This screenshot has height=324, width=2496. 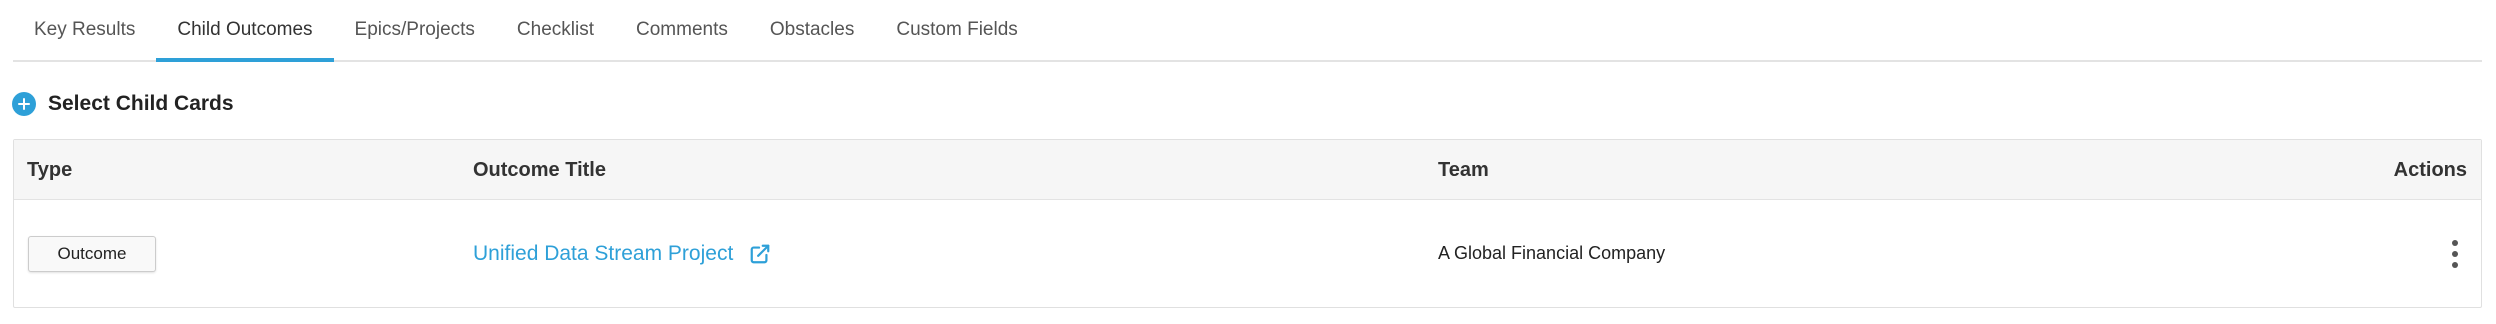 I want to click on actions-cell, so click(x=2455, y=253).